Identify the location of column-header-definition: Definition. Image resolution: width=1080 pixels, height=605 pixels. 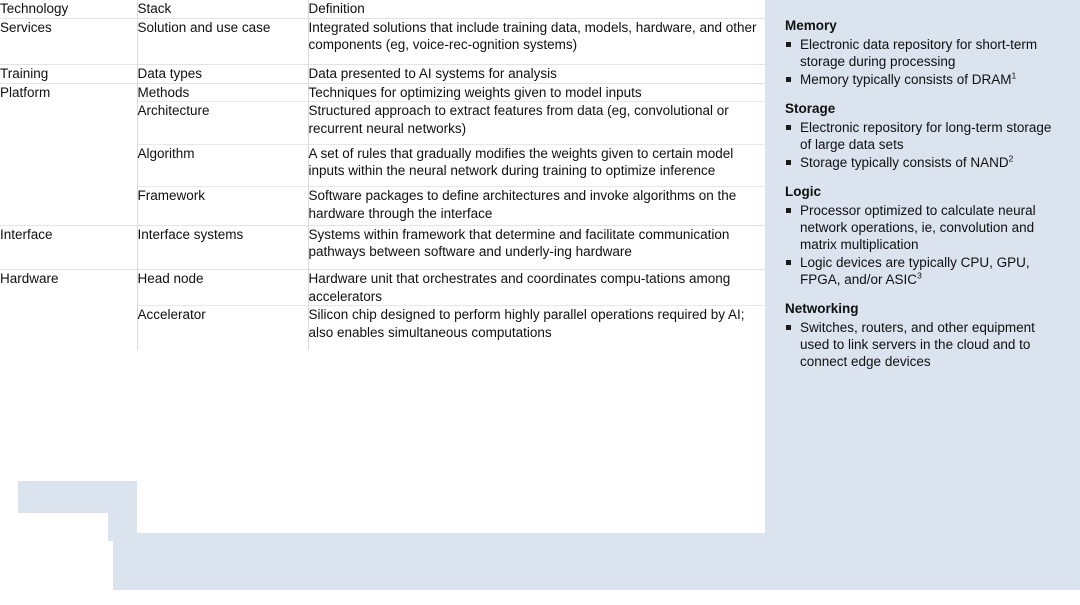
(536, 9).